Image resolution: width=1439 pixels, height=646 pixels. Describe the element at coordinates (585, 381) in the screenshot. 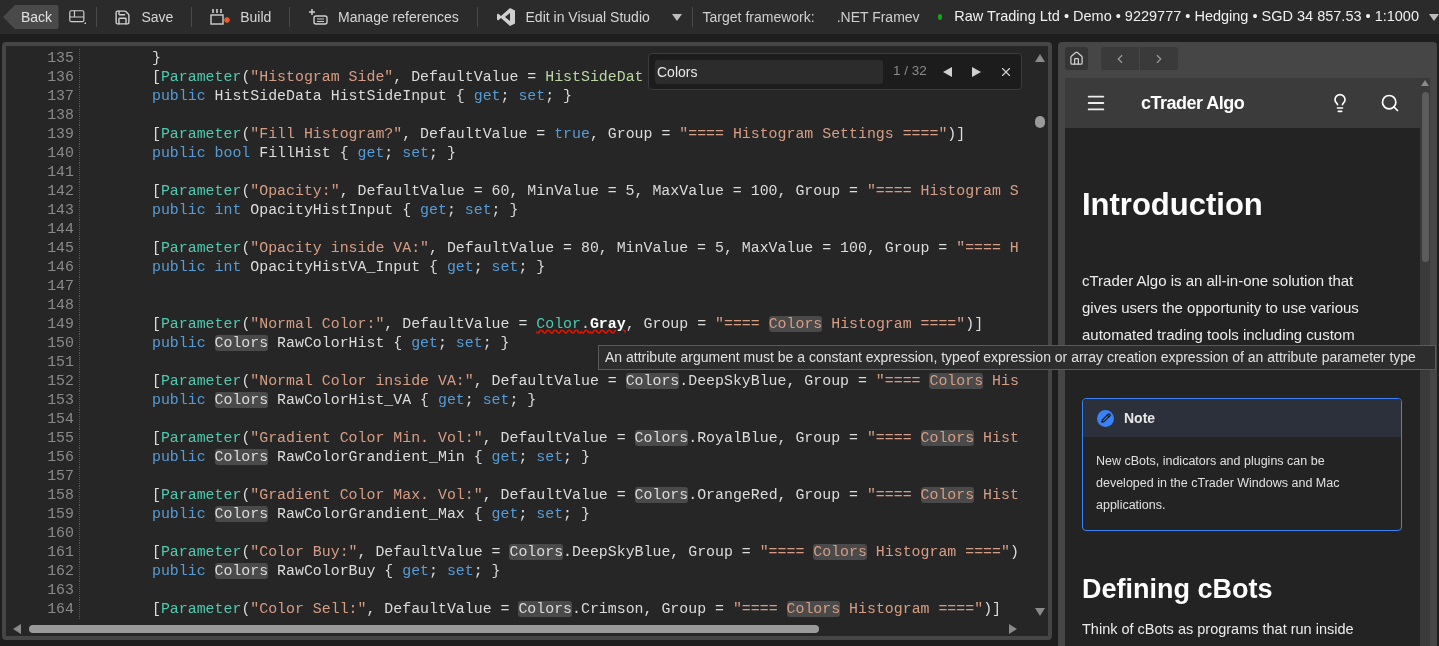

I see `code-line: [Parameter("Normal Color inside VA:", DefaultValue = Colors.DeepSkyBlue, Group = "==== Colors His` at that location.